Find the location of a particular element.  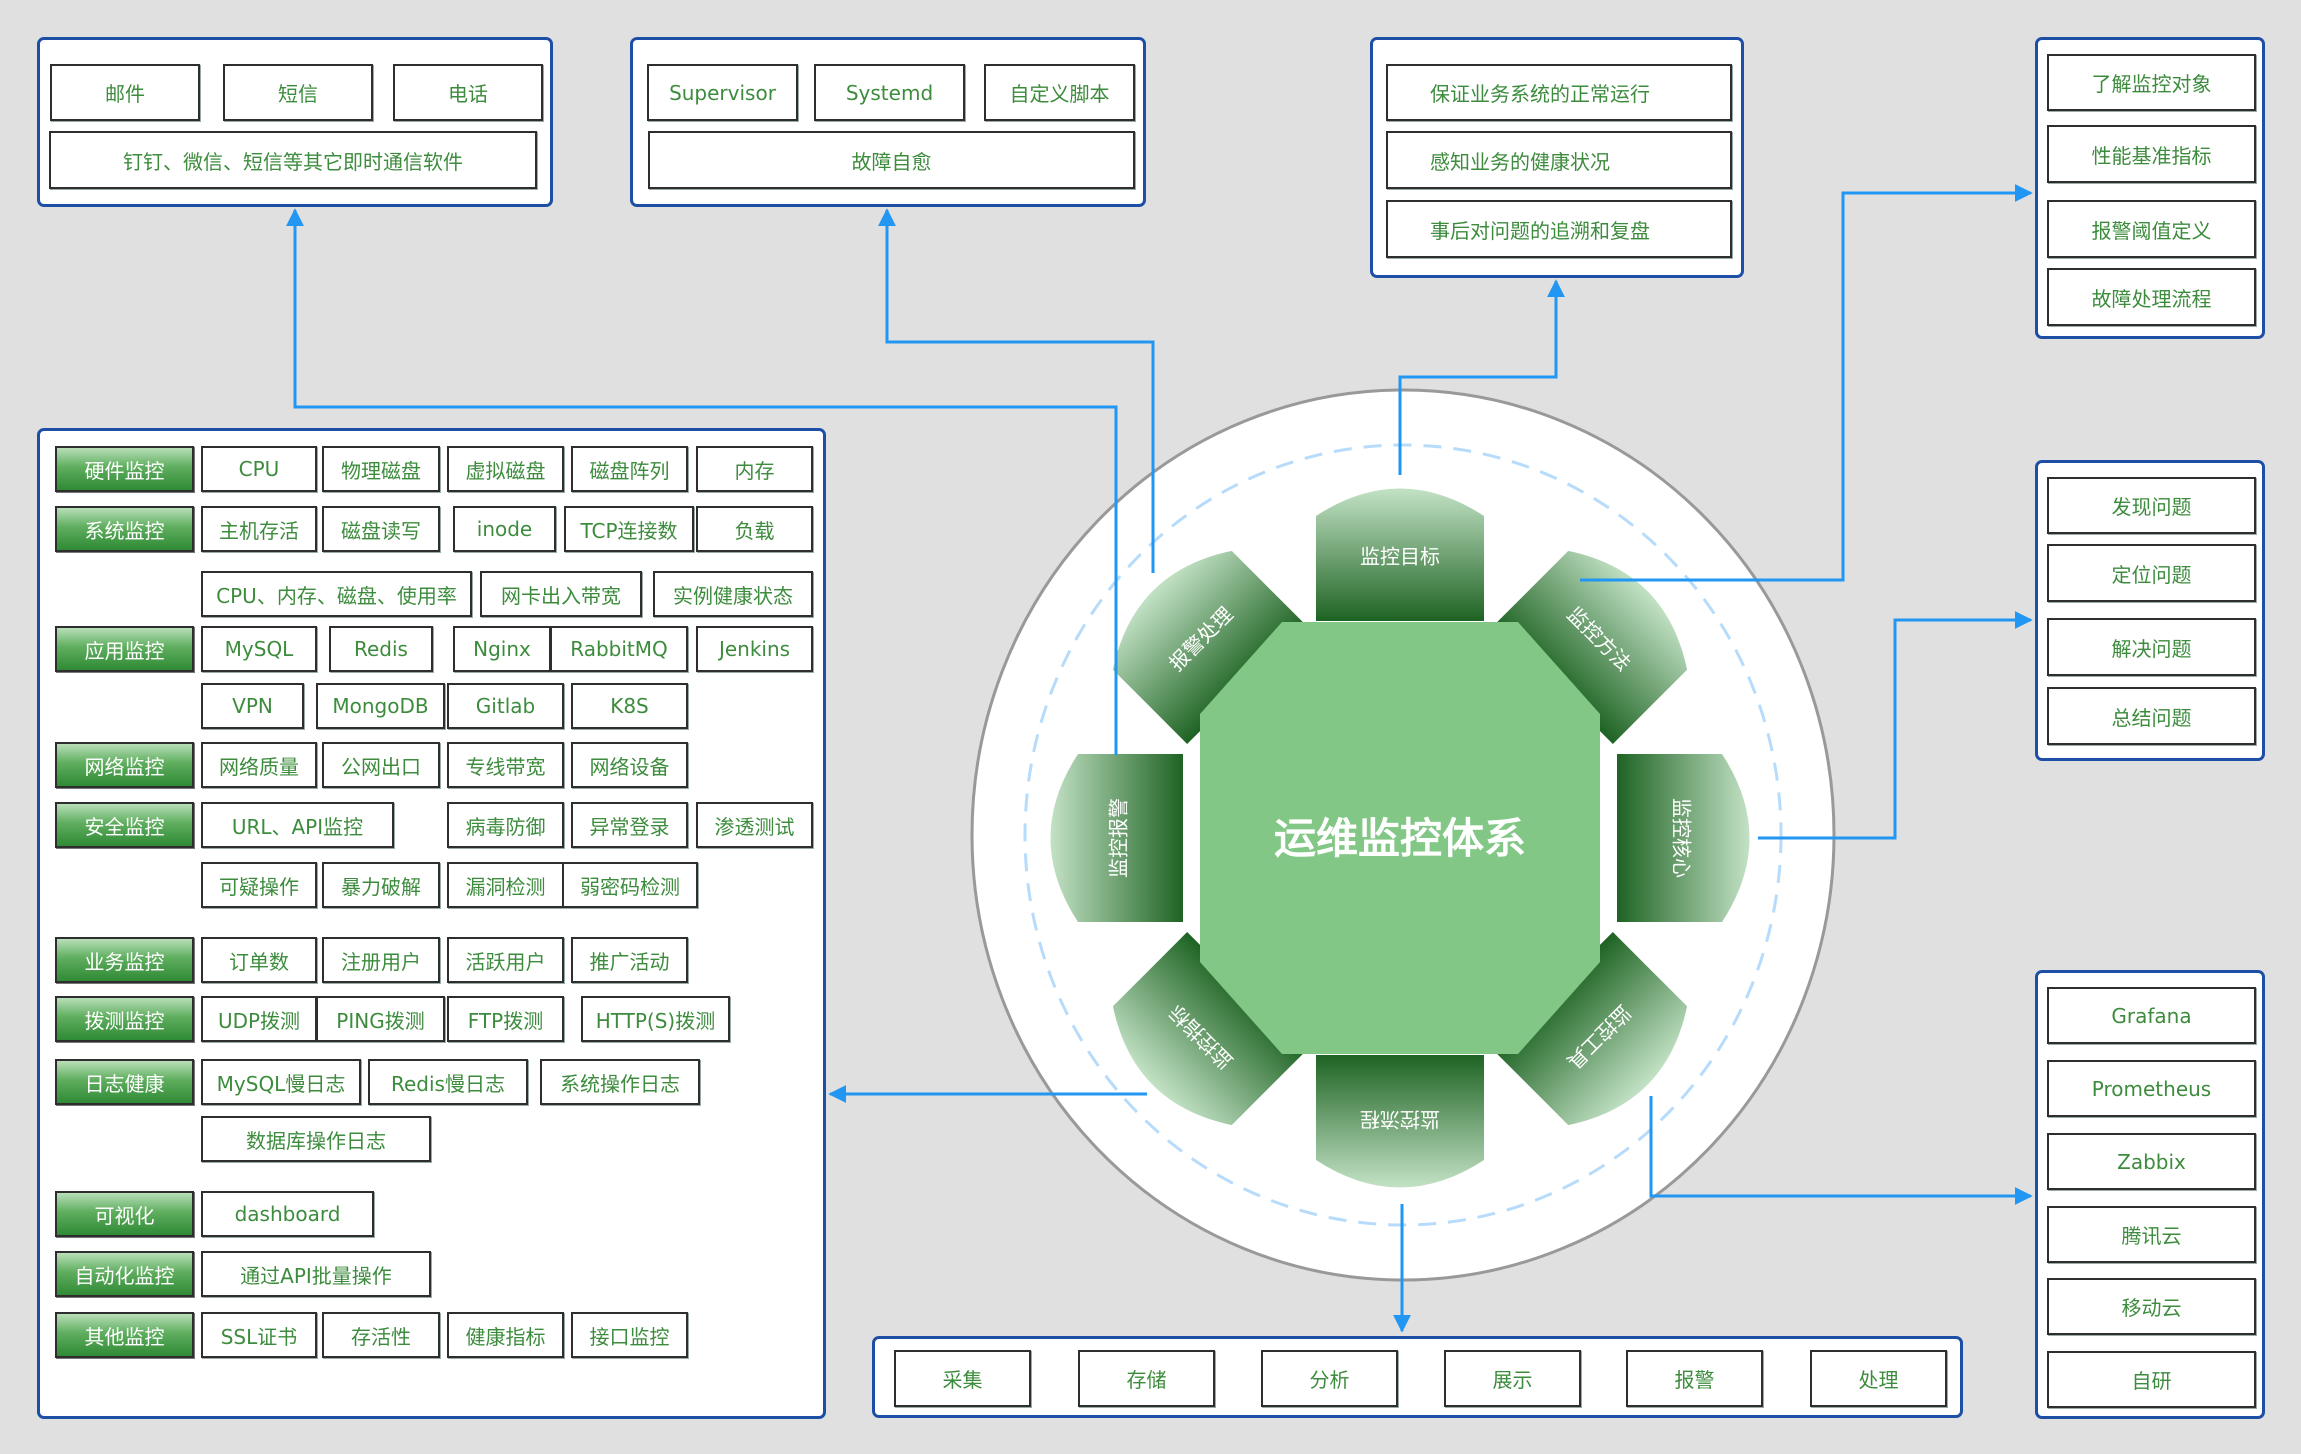

segment-monitoring-core: 监控核心 is located at coordinates (1683, 838).